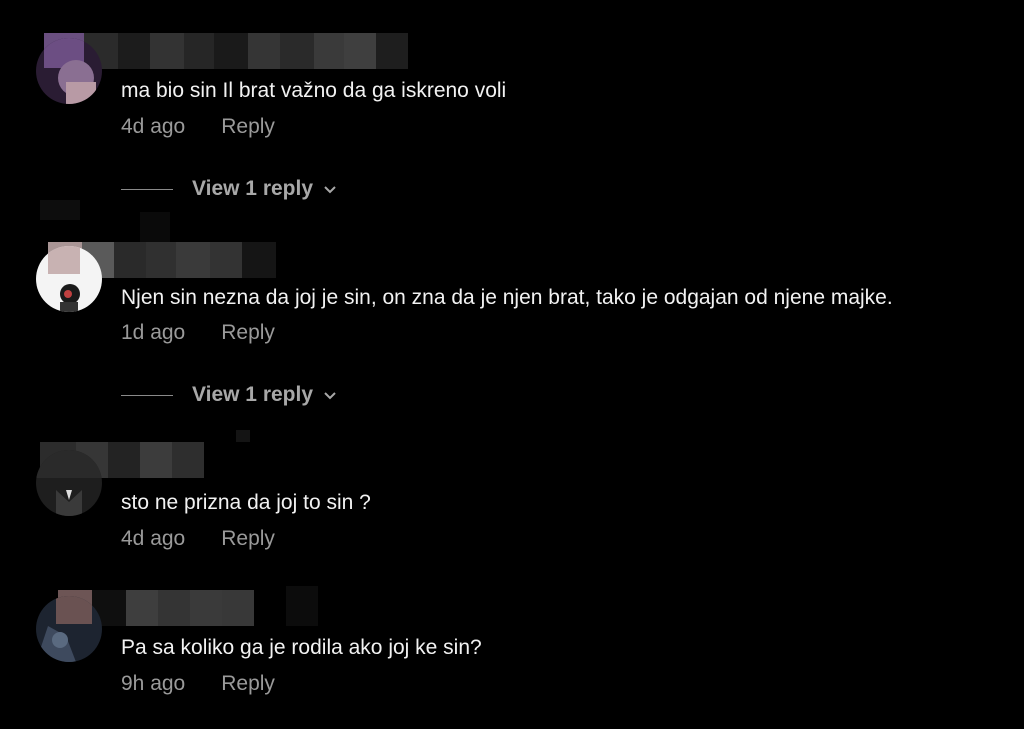 Image resolution: width=1024 pixels, height=729 pixels. Describe the element at coordinates (198, 333) in the screenshot. I see `comment-meta: 1d ago Reply` at that location.